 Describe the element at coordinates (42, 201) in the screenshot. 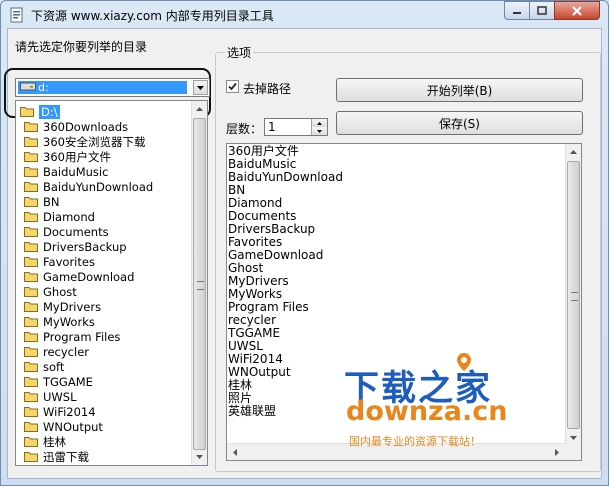

I see `directory-item: BN` at that location.